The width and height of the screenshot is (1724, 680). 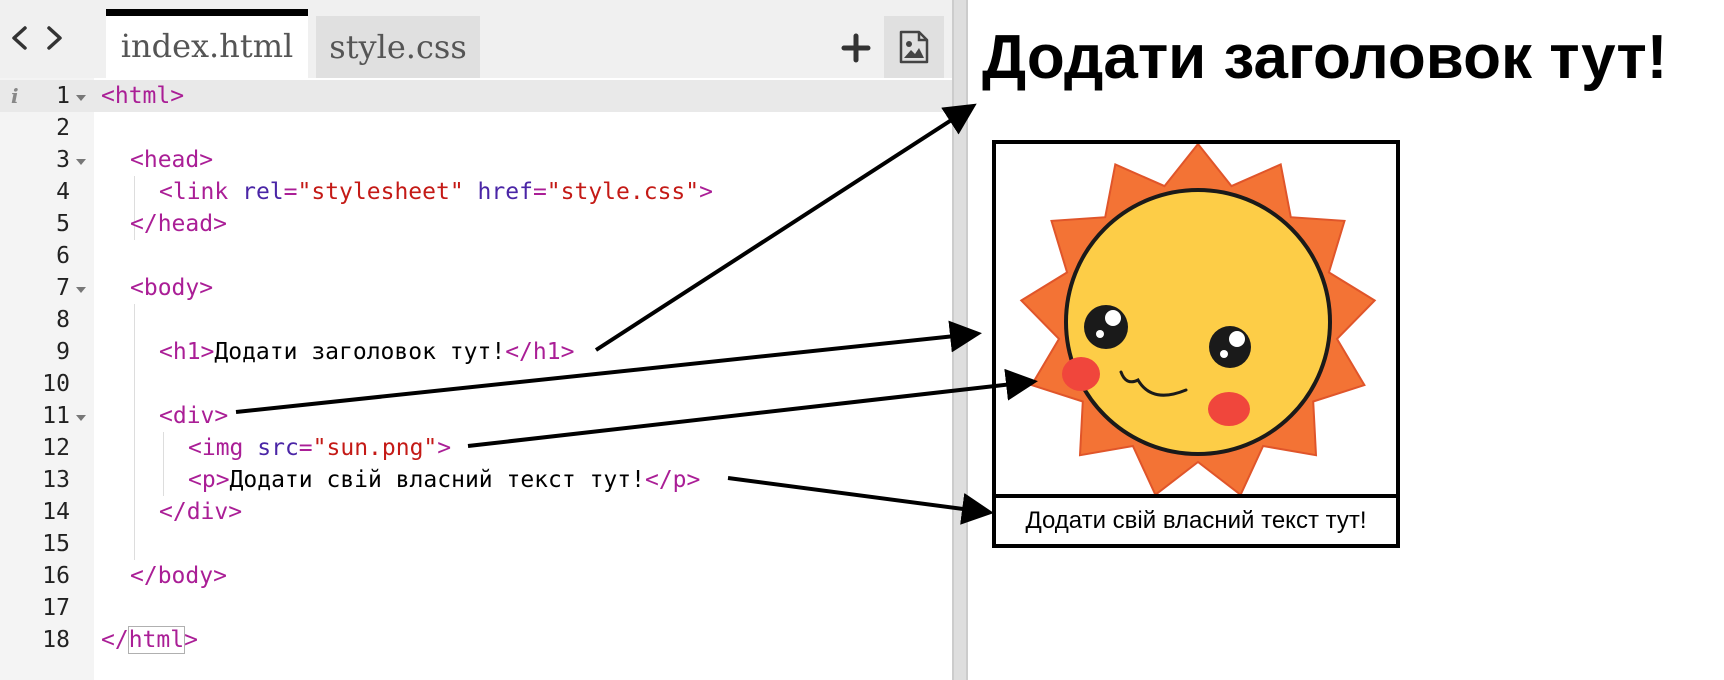 I want to click on line-number: 2, so click(x=63, y=128).